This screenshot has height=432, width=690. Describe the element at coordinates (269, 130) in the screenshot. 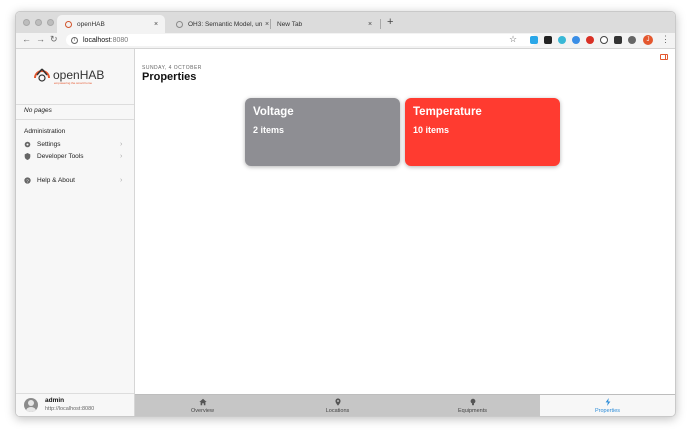

I see `card-item-count: 2 items` at that location.